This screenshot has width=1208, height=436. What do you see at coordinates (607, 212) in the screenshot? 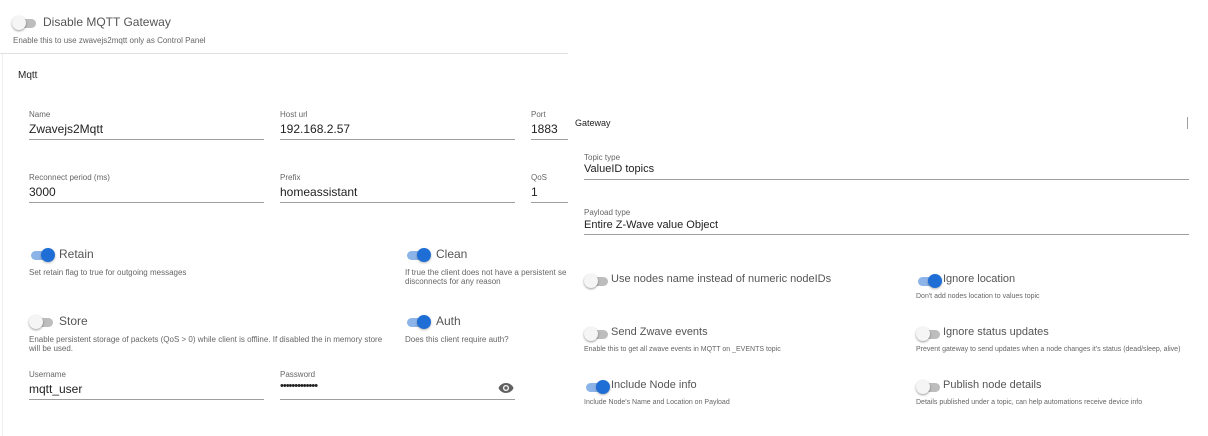
I see `payload-type-label: Payload type` at bounding box center [607, 212].